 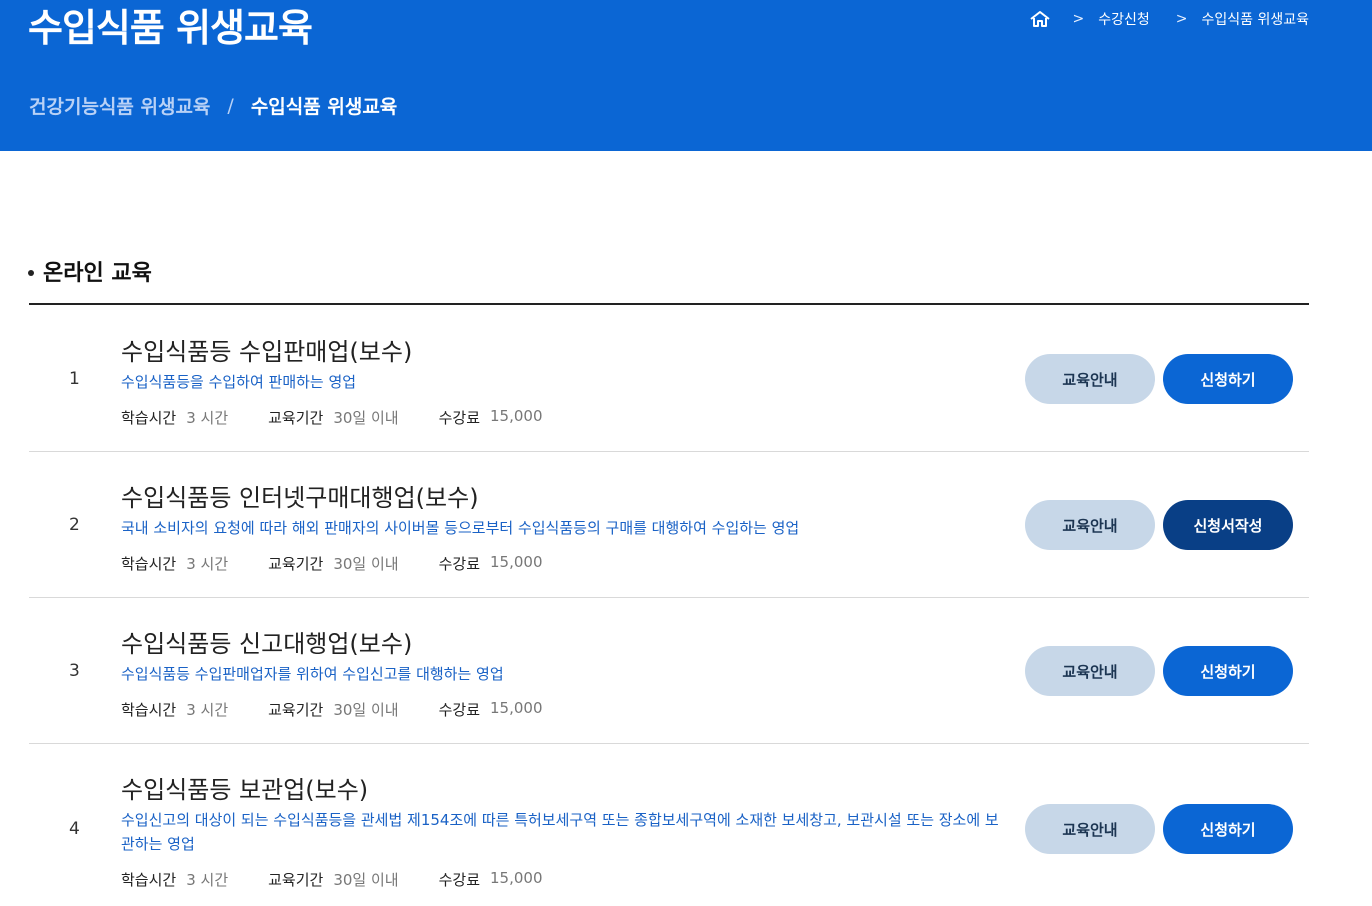 I want to click on course-number: 1, so click(x=74, y=379).